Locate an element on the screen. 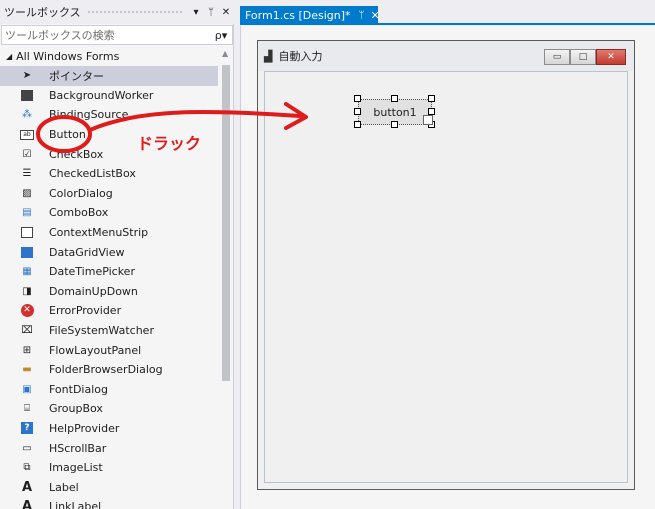  hscrollbar-icon: ▭ is located at coordinates (27, 448).